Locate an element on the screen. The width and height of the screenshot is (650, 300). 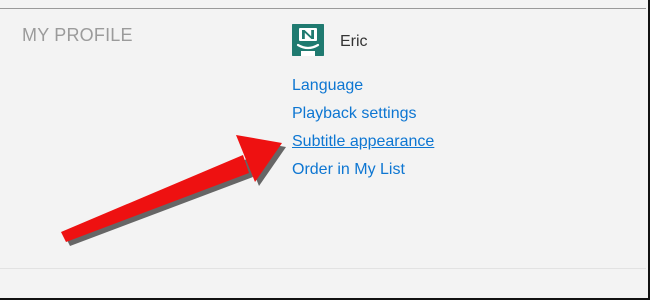
profile-name: Eric is located at coordinates (354, 41).